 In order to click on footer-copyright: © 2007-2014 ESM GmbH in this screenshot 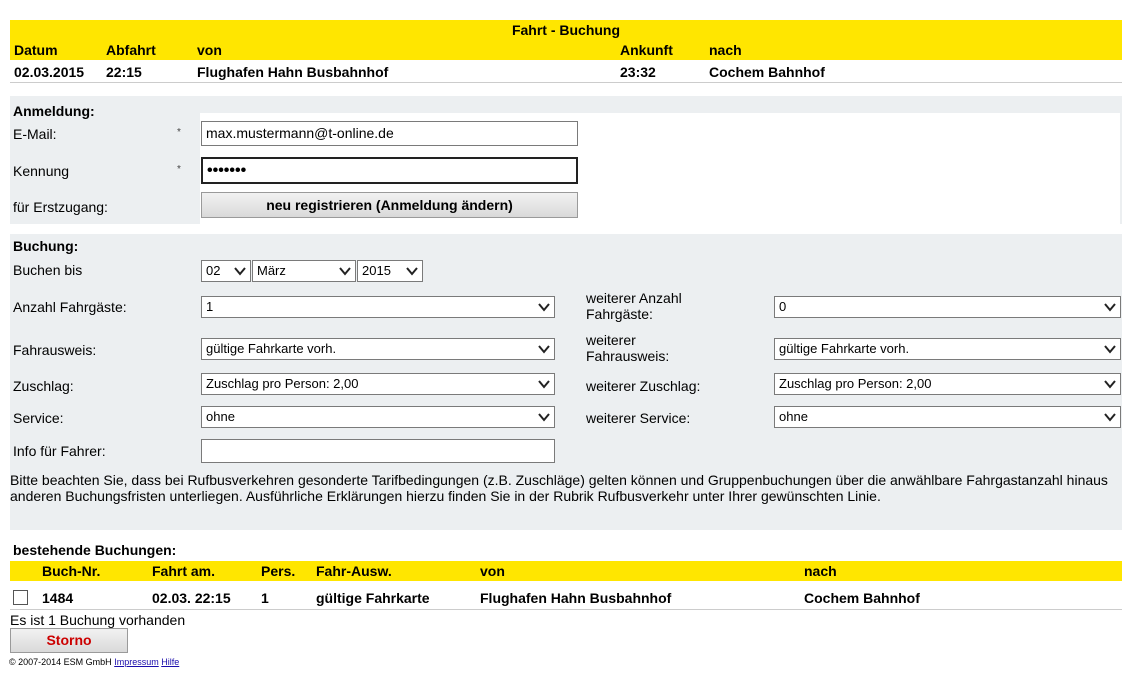, I will do `click(60, 662)`.